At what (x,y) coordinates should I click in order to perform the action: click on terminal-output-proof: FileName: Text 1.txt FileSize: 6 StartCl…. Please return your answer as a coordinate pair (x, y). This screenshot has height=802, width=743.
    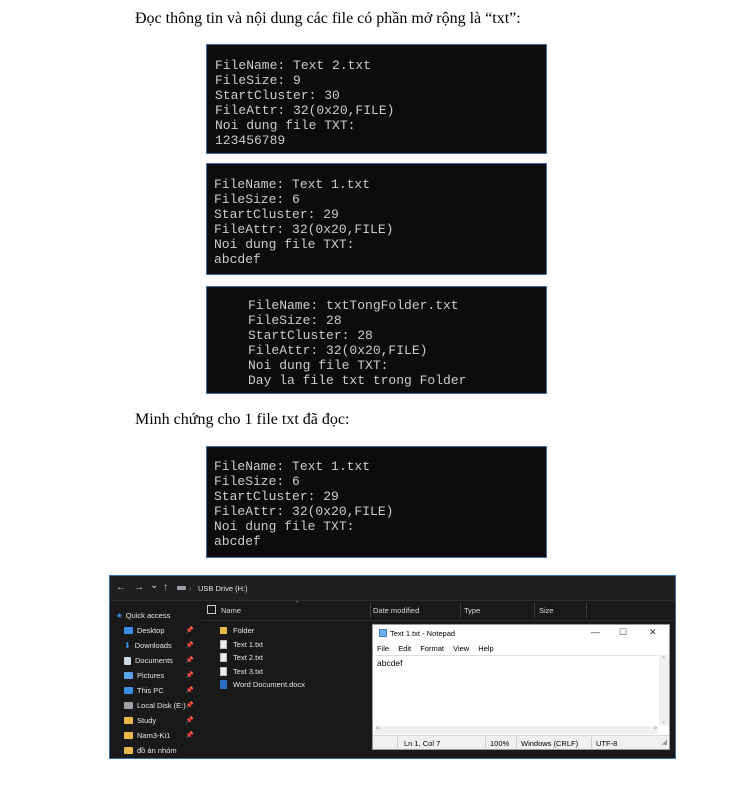
    Looking at the image, I should click on (376, 502).